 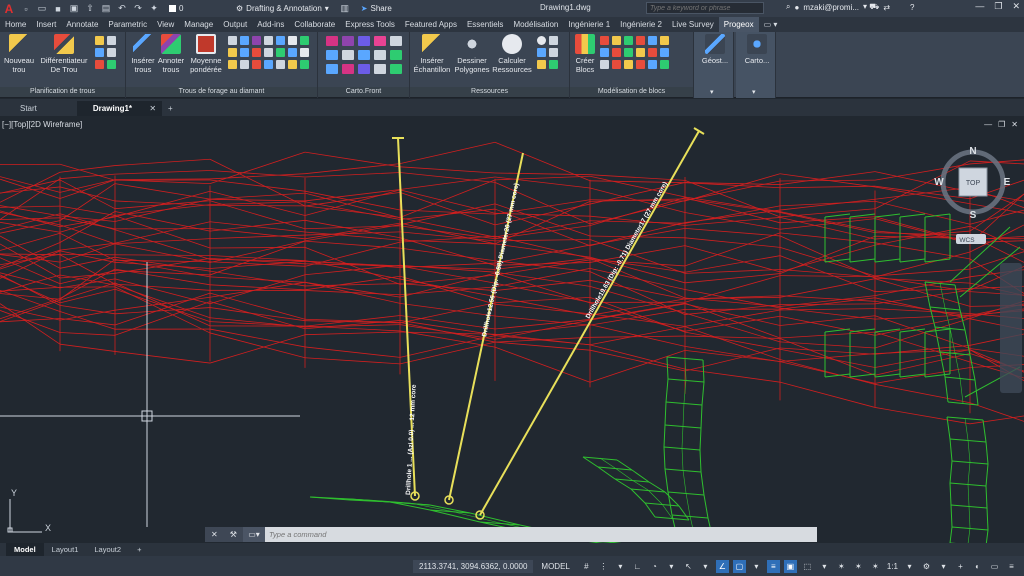 I want to click on viewport-controls-label: [−][Top][2D Wireframe], so click(x=42, y=124).